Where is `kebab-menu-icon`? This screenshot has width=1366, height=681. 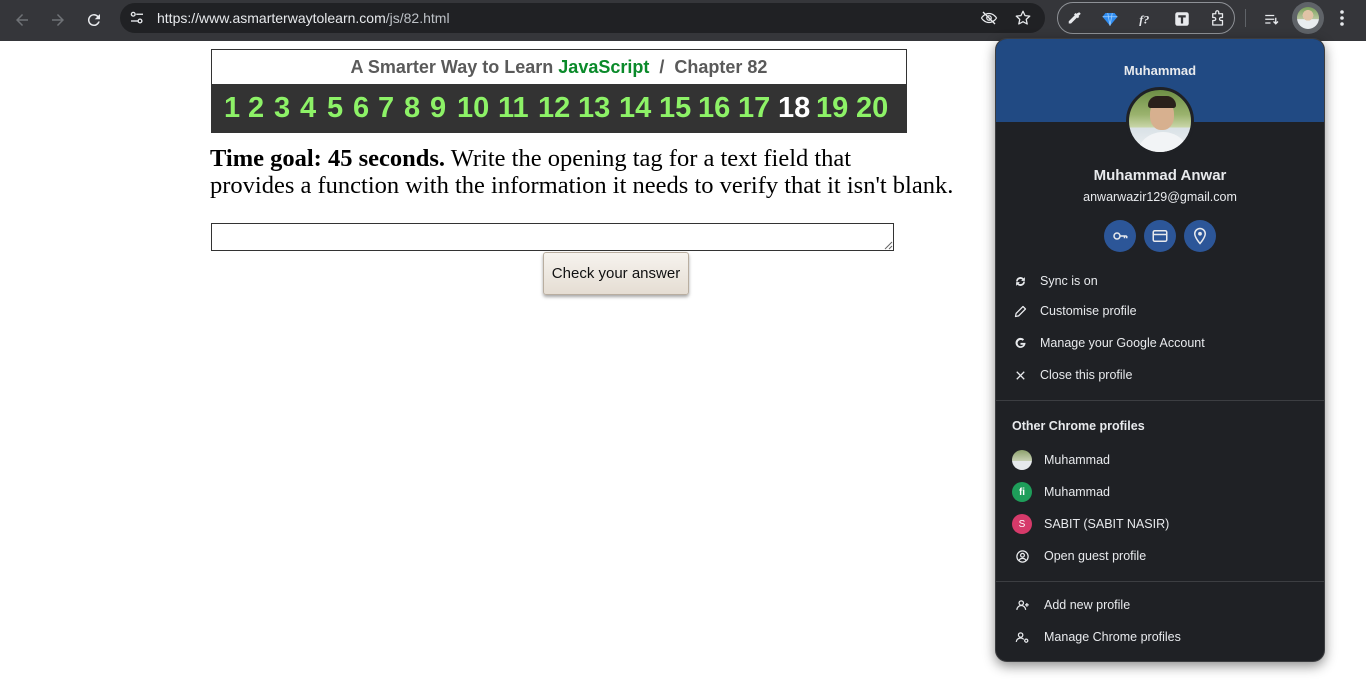 kebab-menu-icon is located at coordinates (1342, 18).